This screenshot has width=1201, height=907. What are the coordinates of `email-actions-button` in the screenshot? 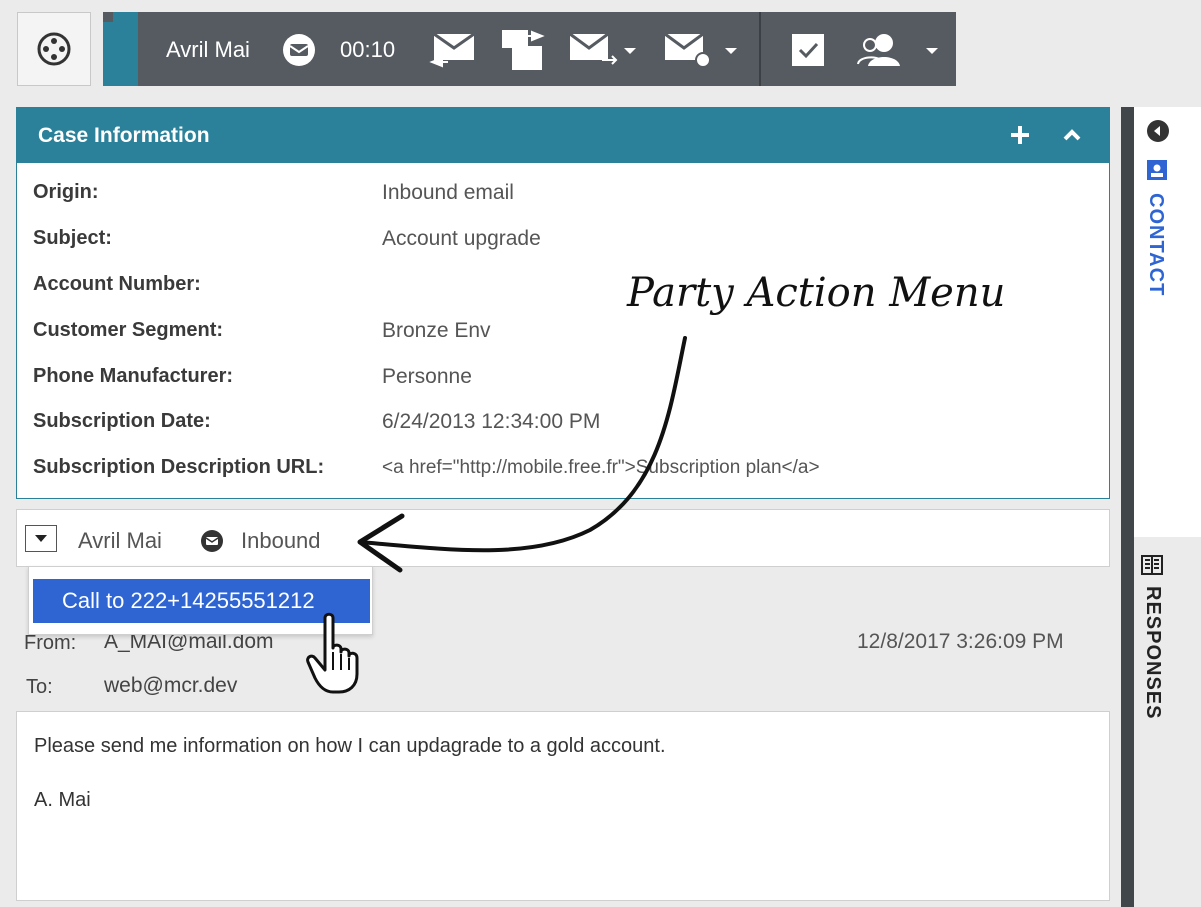 It's located at (701, 50).